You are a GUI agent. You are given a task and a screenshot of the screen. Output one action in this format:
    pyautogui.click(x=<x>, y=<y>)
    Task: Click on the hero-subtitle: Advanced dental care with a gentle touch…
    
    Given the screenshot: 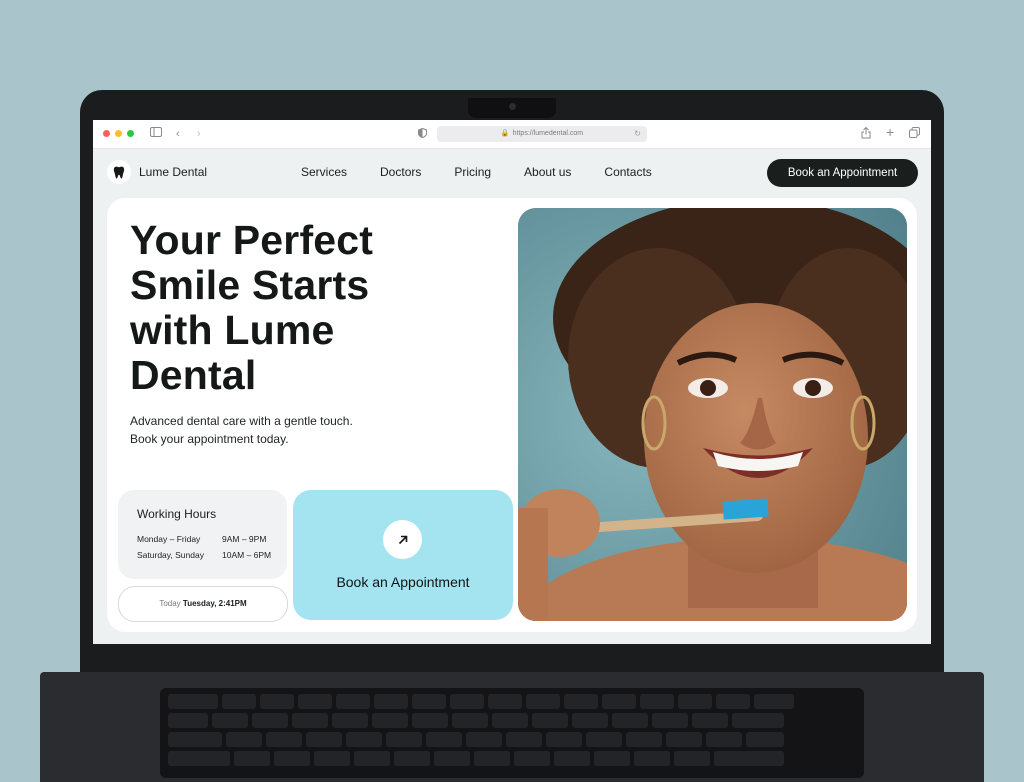 What is the action you would take?
    pyautogui.click(x=241, y=430)
    